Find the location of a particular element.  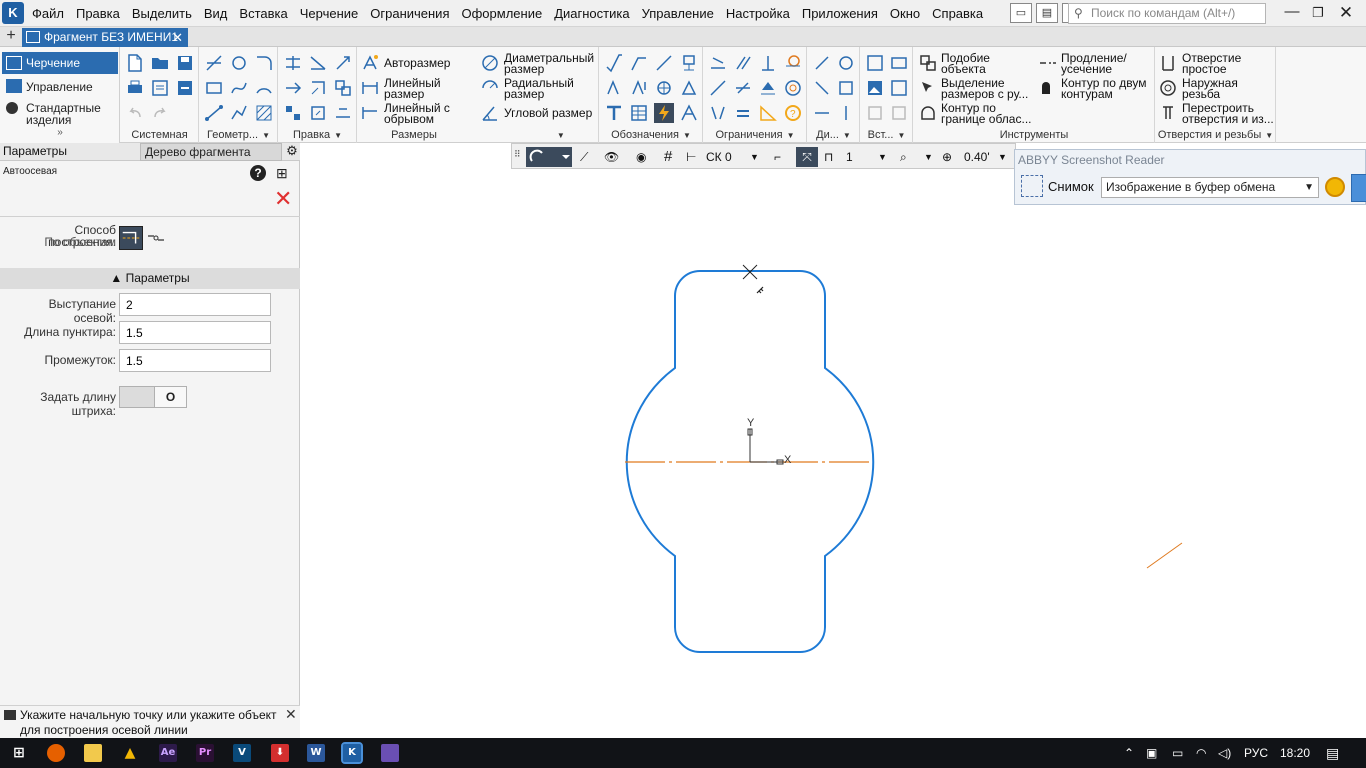

weld-icon is located at coordinates (664, 88).